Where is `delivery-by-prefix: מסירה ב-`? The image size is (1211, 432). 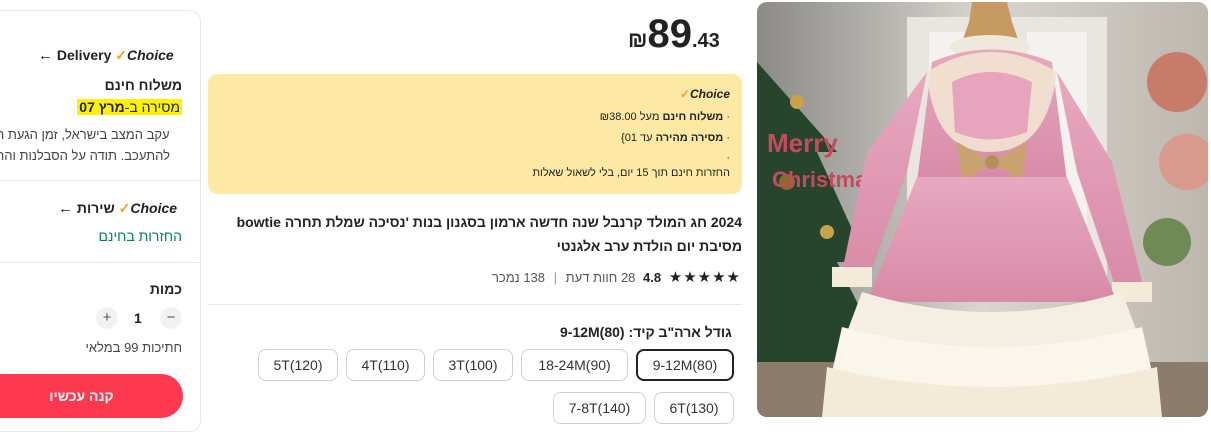 delivery-by-prefix: מסירה ב- is located at coordinates (152, 107).